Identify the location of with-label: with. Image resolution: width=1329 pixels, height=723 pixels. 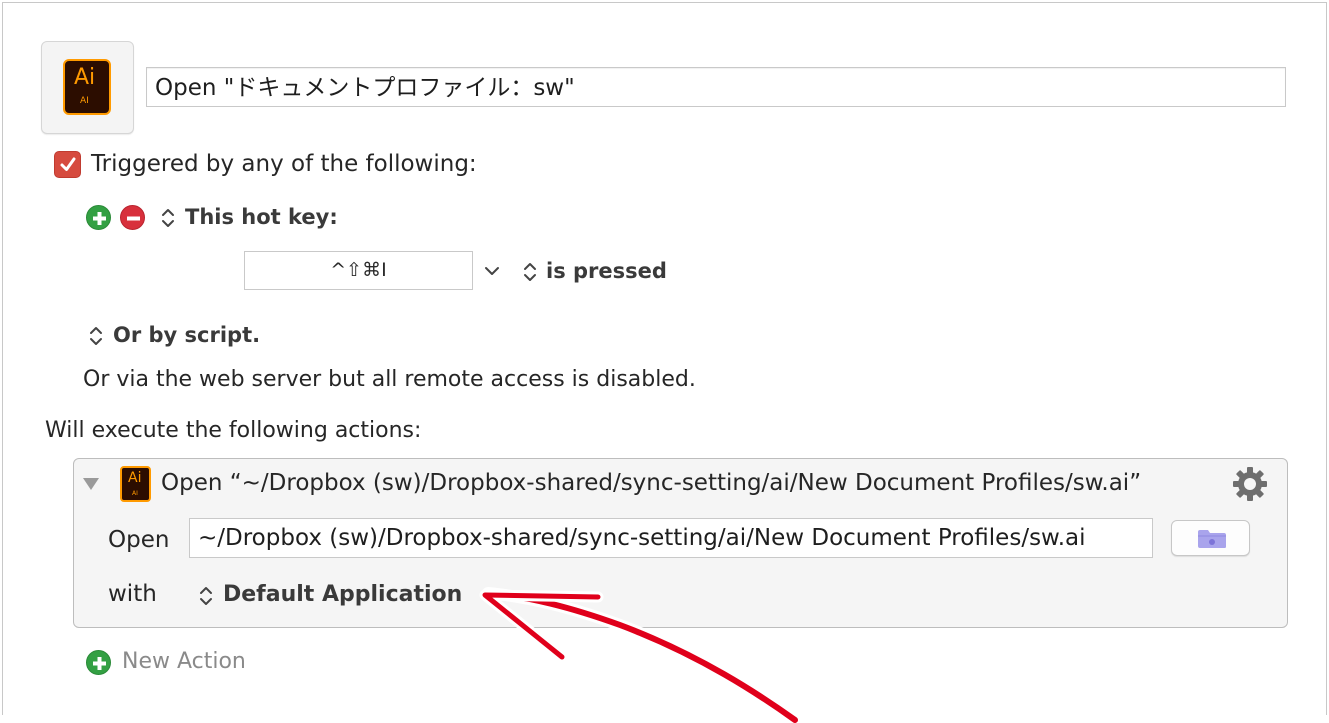
(132, 594).